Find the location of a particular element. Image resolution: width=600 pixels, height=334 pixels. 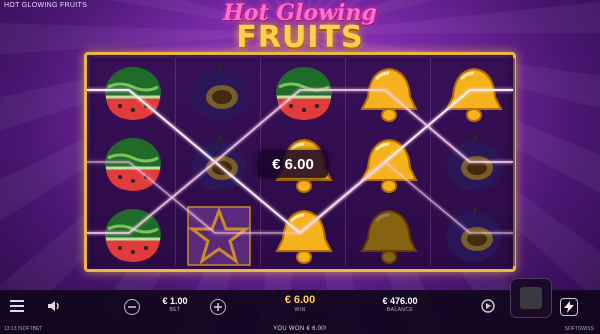

star-symbol is located at coordinates (218, 235).